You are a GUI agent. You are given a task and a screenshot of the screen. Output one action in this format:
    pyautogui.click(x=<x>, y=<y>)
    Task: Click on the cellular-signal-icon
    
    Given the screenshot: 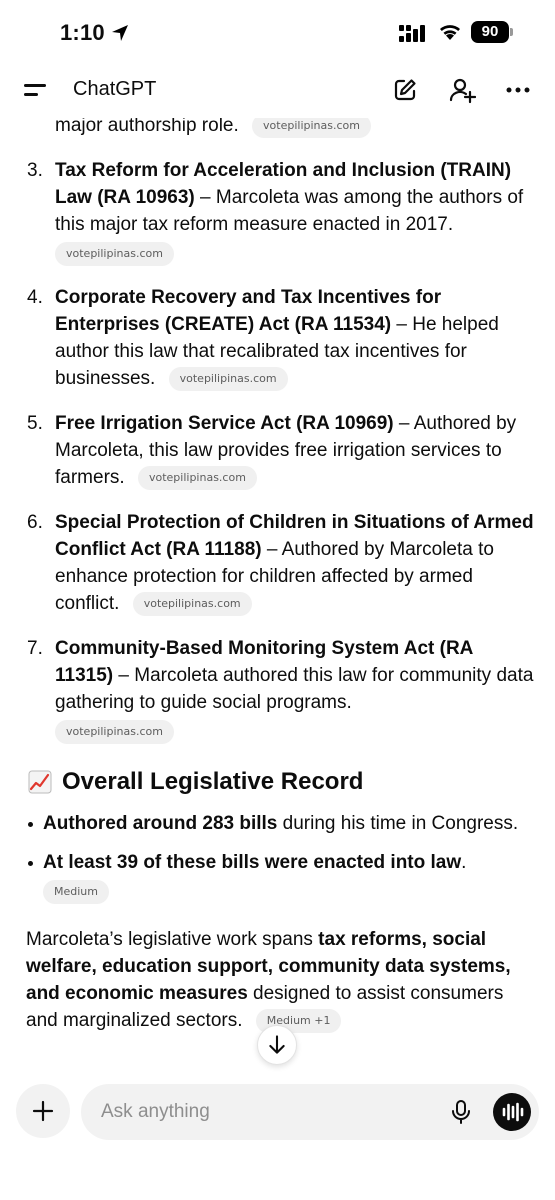 What is the action you would take?
    pyautogui.click(x=412, y=33)
    